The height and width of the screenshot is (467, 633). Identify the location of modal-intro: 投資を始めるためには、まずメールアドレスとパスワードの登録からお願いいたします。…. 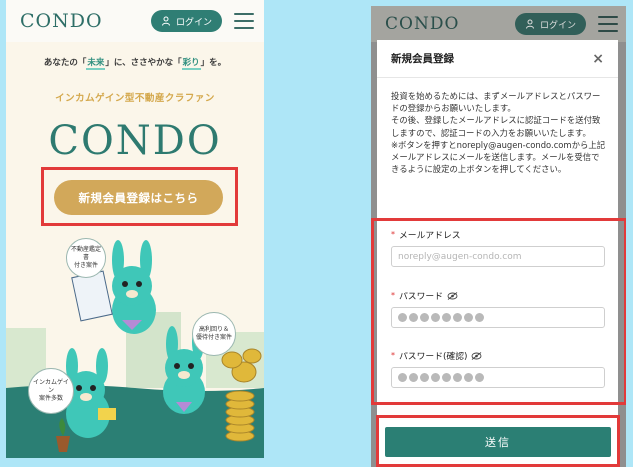
(497, 126).